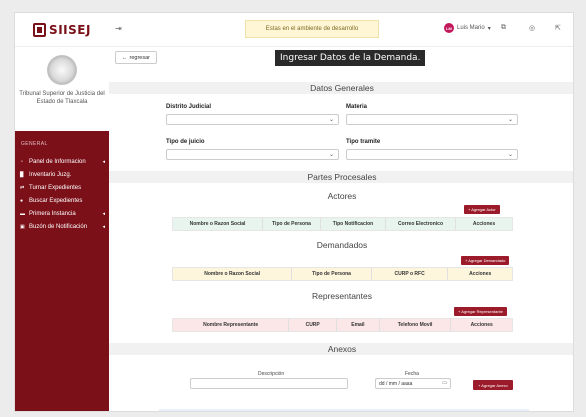  I want to click on distrito-label: Distrito Judicial, so click(189, 107).